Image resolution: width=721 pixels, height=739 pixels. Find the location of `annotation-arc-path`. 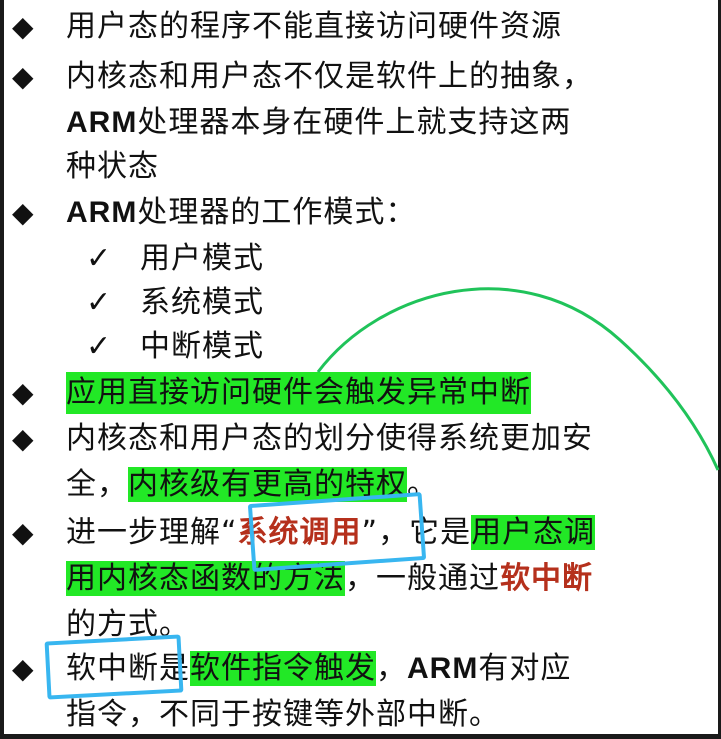

annotation-arc-path is located at coordinates (518, 379).